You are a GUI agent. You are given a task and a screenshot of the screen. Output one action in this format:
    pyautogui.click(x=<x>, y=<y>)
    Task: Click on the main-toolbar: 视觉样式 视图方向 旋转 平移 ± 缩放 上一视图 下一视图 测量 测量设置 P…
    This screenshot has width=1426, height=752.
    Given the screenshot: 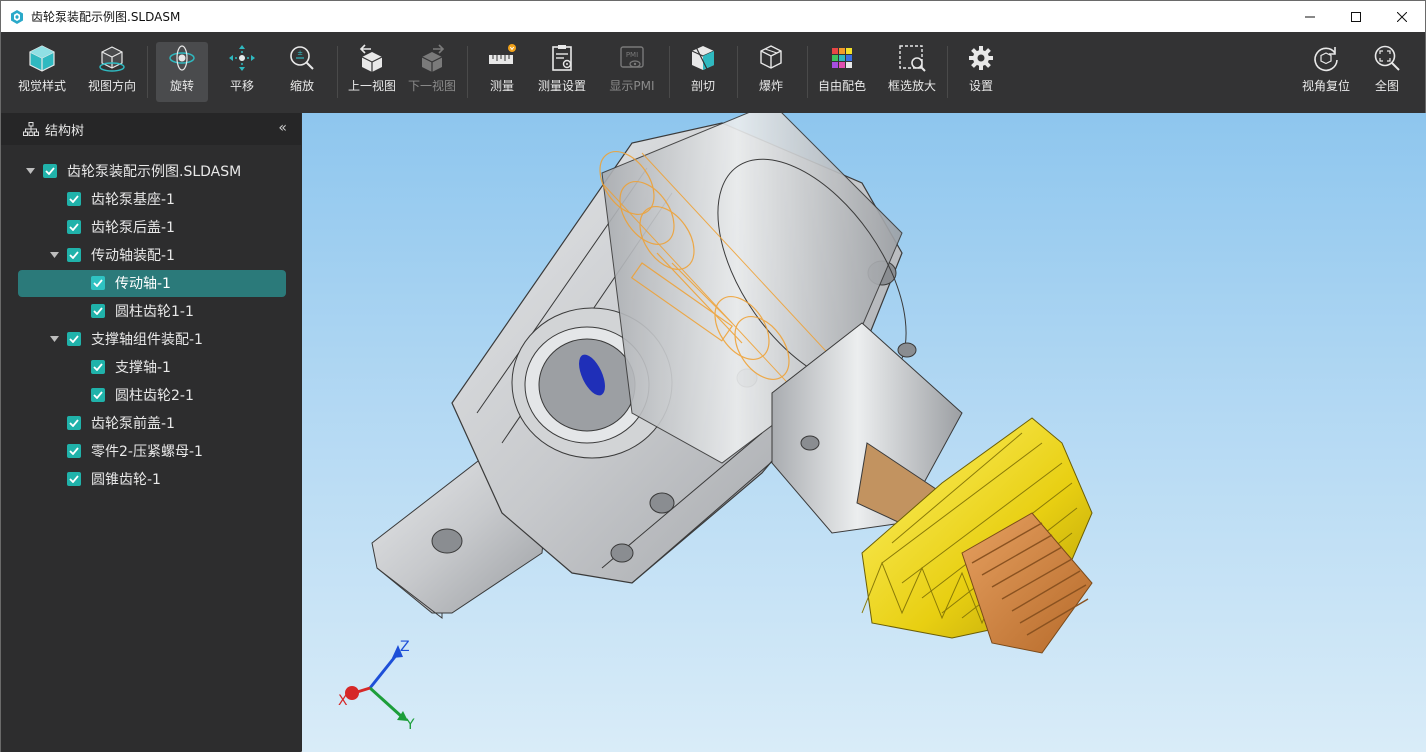 What is the action you would take?
    pyautogui.click(x=713, y=72)
    